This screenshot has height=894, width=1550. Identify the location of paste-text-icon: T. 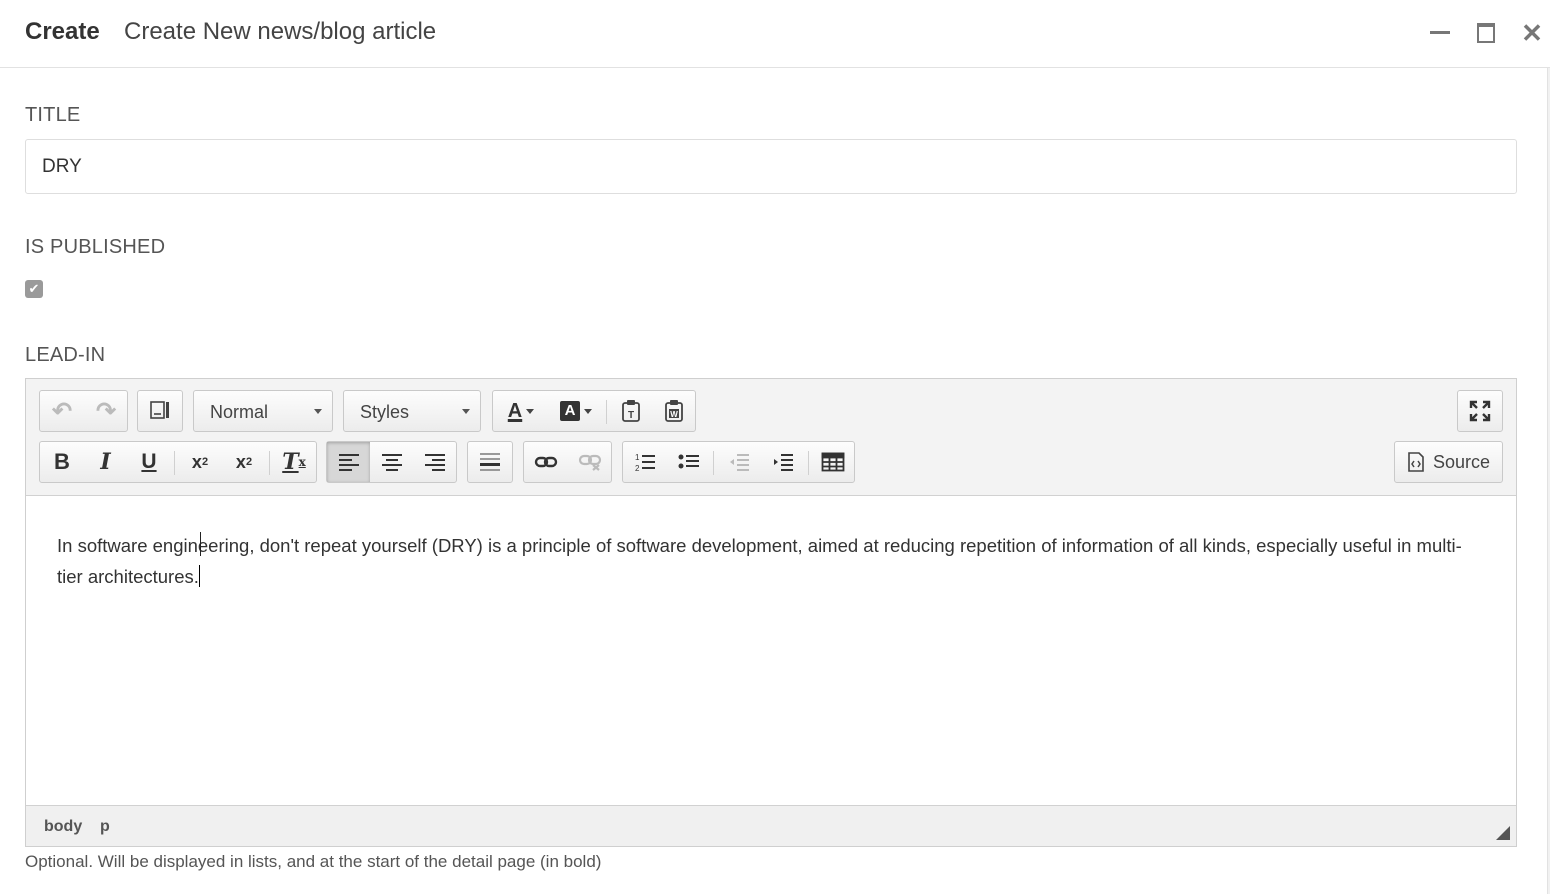
(631, 411).